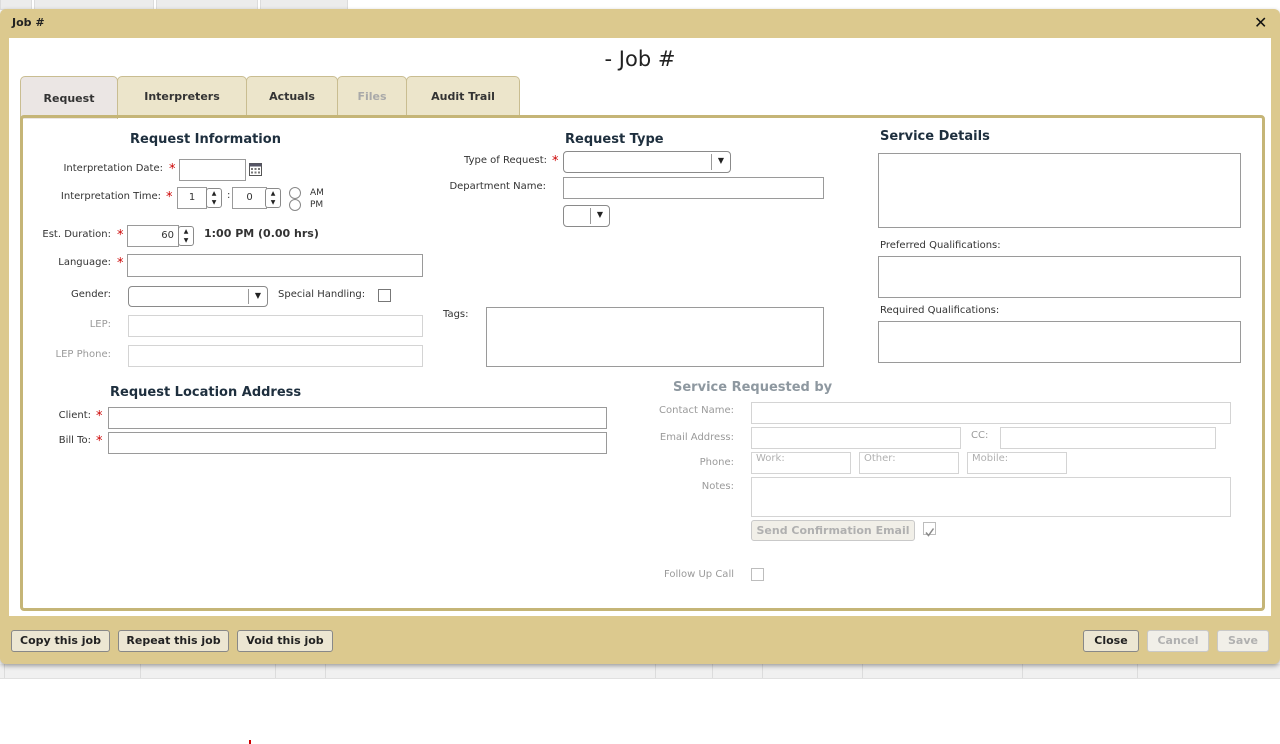  I want to click on type-of-request-select: ▼, so click(647, 162).